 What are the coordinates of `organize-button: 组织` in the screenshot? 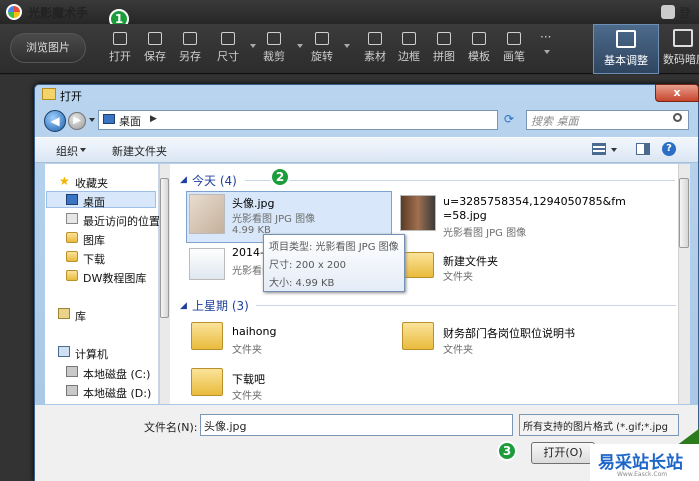 It's located at (67, 151).